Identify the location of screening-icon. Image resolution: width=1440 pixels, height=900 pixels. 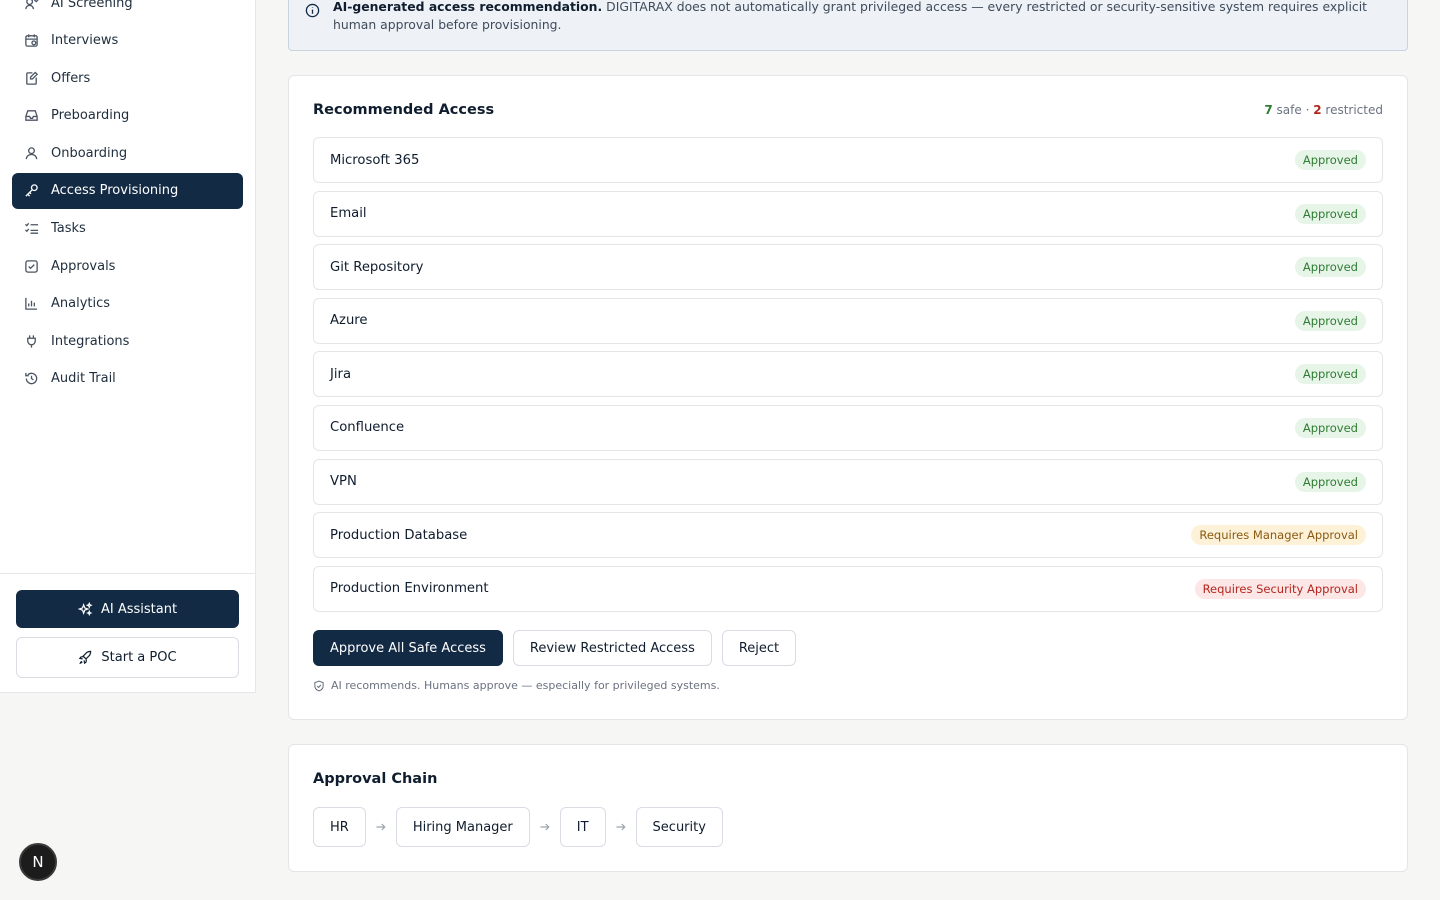
(31, 5).